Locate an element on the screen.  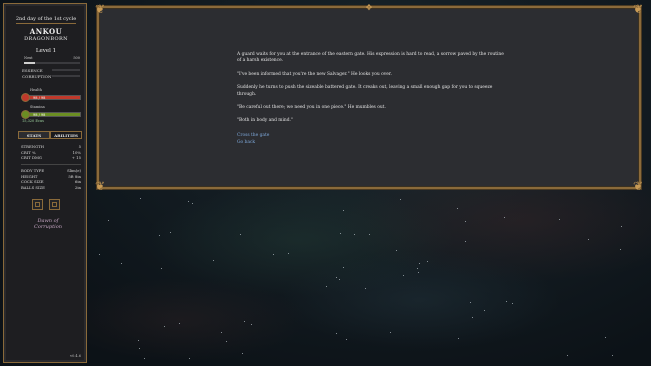
game-logo: Dawn of Corruption is located at coordinates (48, 224).